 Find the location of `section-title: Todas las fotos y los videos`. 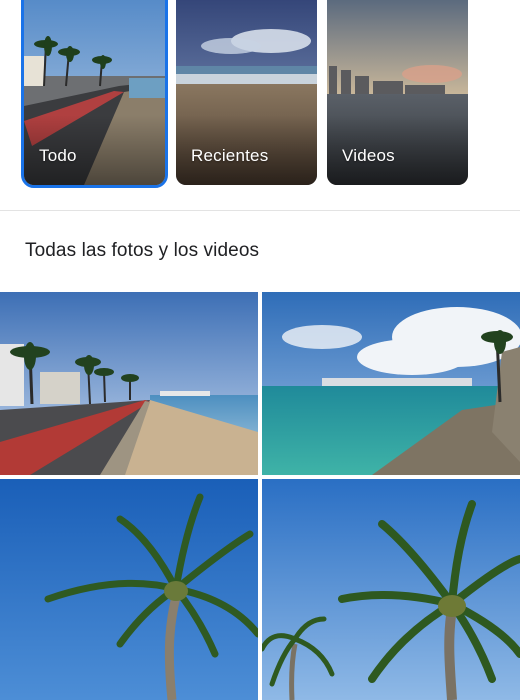

section-title: Todas las fotos y los videos is located at coordinates (142, 250).